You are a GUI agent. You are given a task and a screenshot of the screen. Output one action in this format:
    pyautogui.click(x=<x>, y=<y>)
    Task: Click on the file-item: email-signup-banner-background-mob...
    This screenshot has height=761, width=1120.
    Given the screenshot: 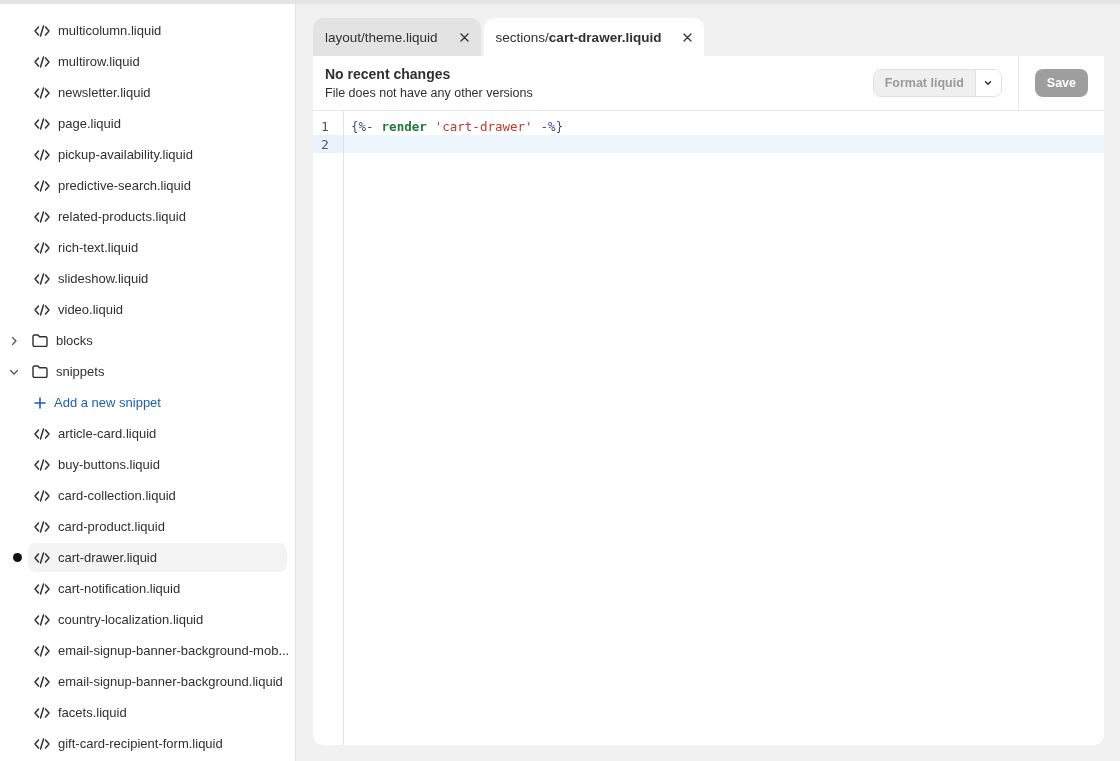 What is the action you would take?
    pyautogui.click(x=162, y=650)
    